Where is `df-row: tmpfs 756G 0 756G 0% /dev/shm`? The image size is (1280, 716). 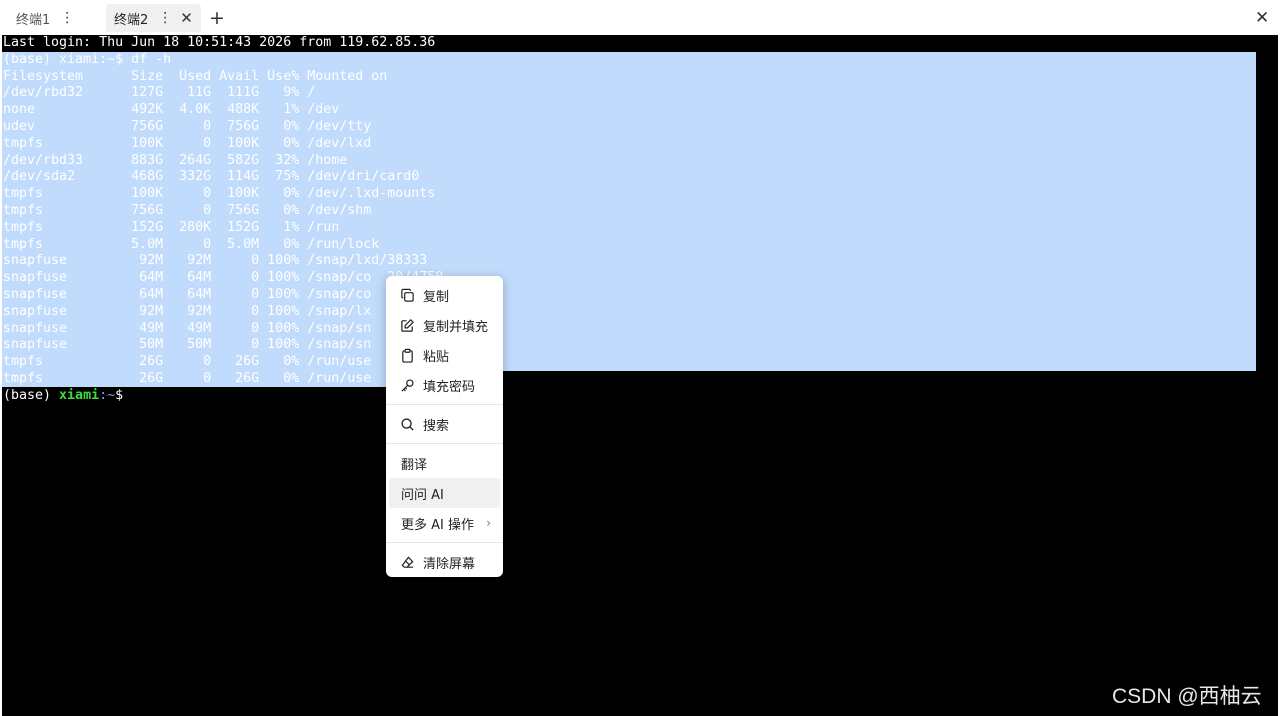
df-row: tmpfs 756G 0 756G 0% /dev/shm is located at coordinates (187, 210).